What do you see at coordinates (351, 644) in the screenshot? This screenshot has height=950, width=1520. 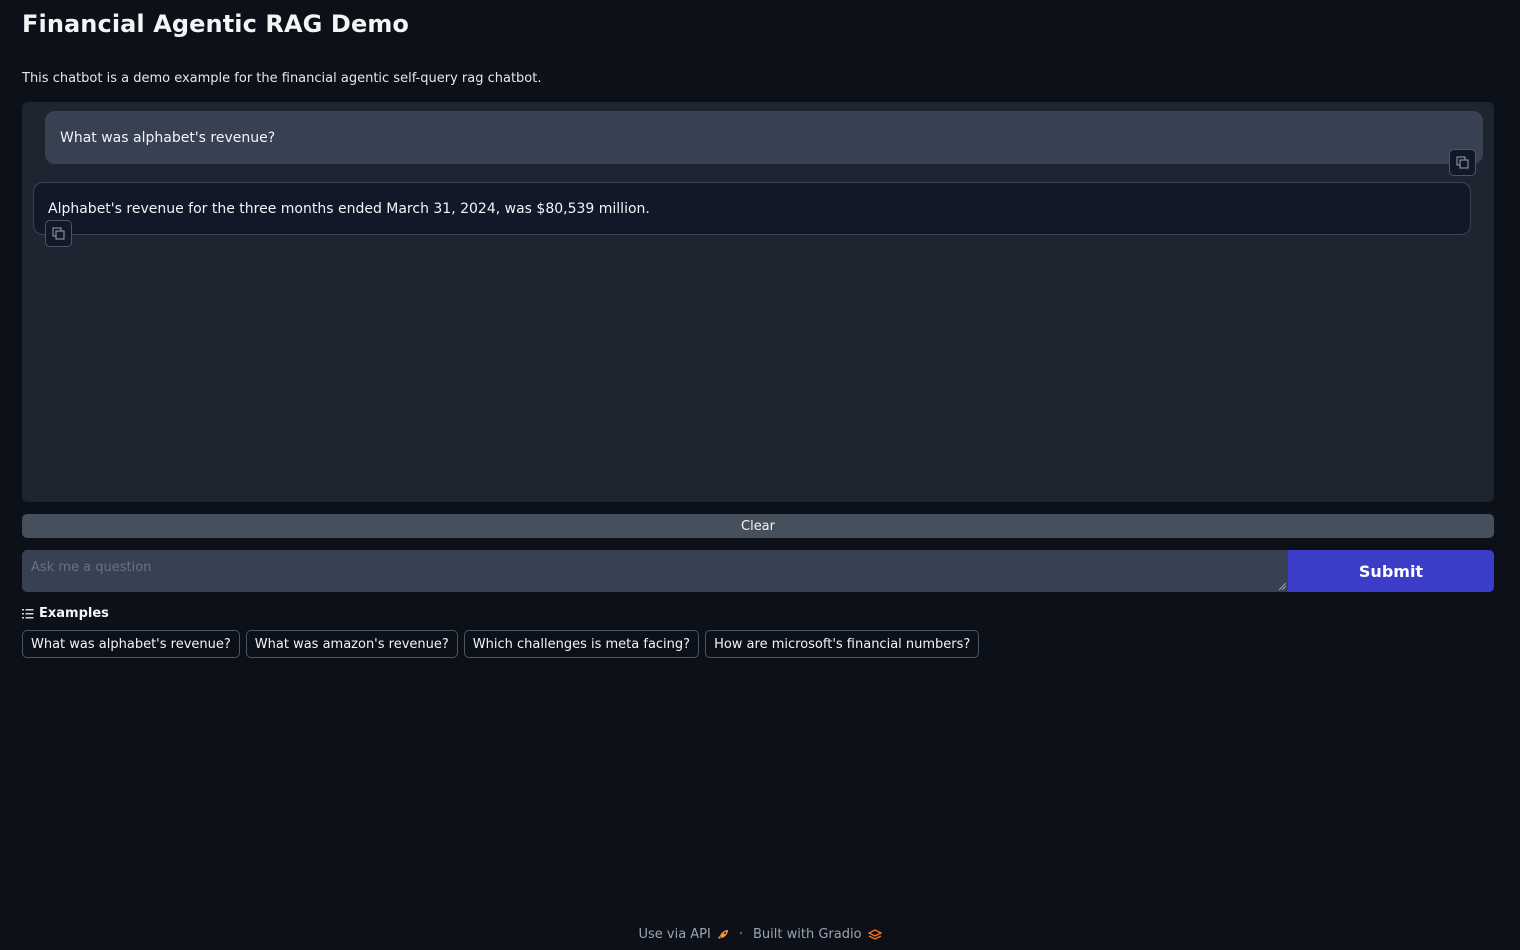 I see `example-amazon-revenue: What was amazon's revenue?` at bounding box center [351, 644].